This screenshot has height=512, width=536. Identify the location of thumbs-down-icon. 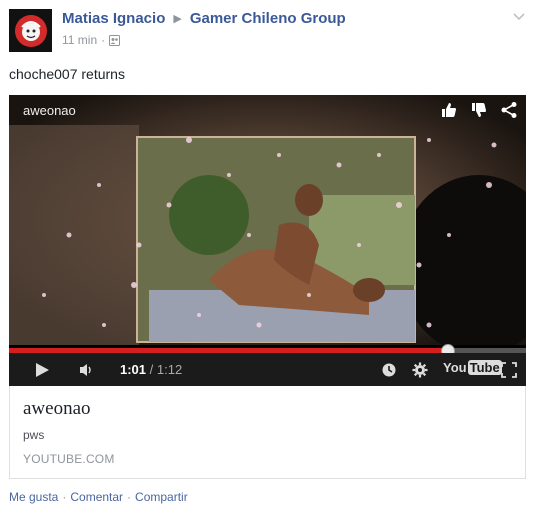
(479, 110).